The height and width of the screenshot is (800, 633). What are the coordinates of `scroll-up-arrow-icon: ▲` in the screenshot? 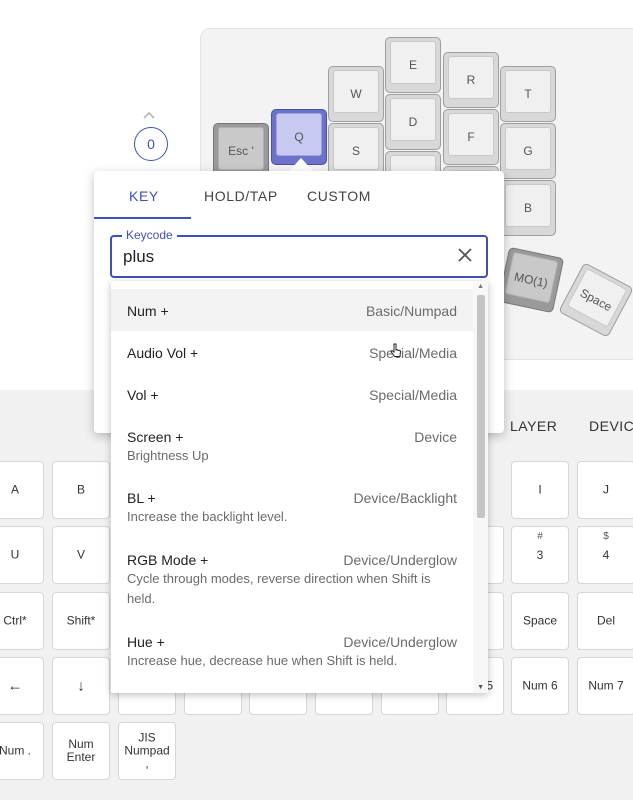 It's located at (480, 286).